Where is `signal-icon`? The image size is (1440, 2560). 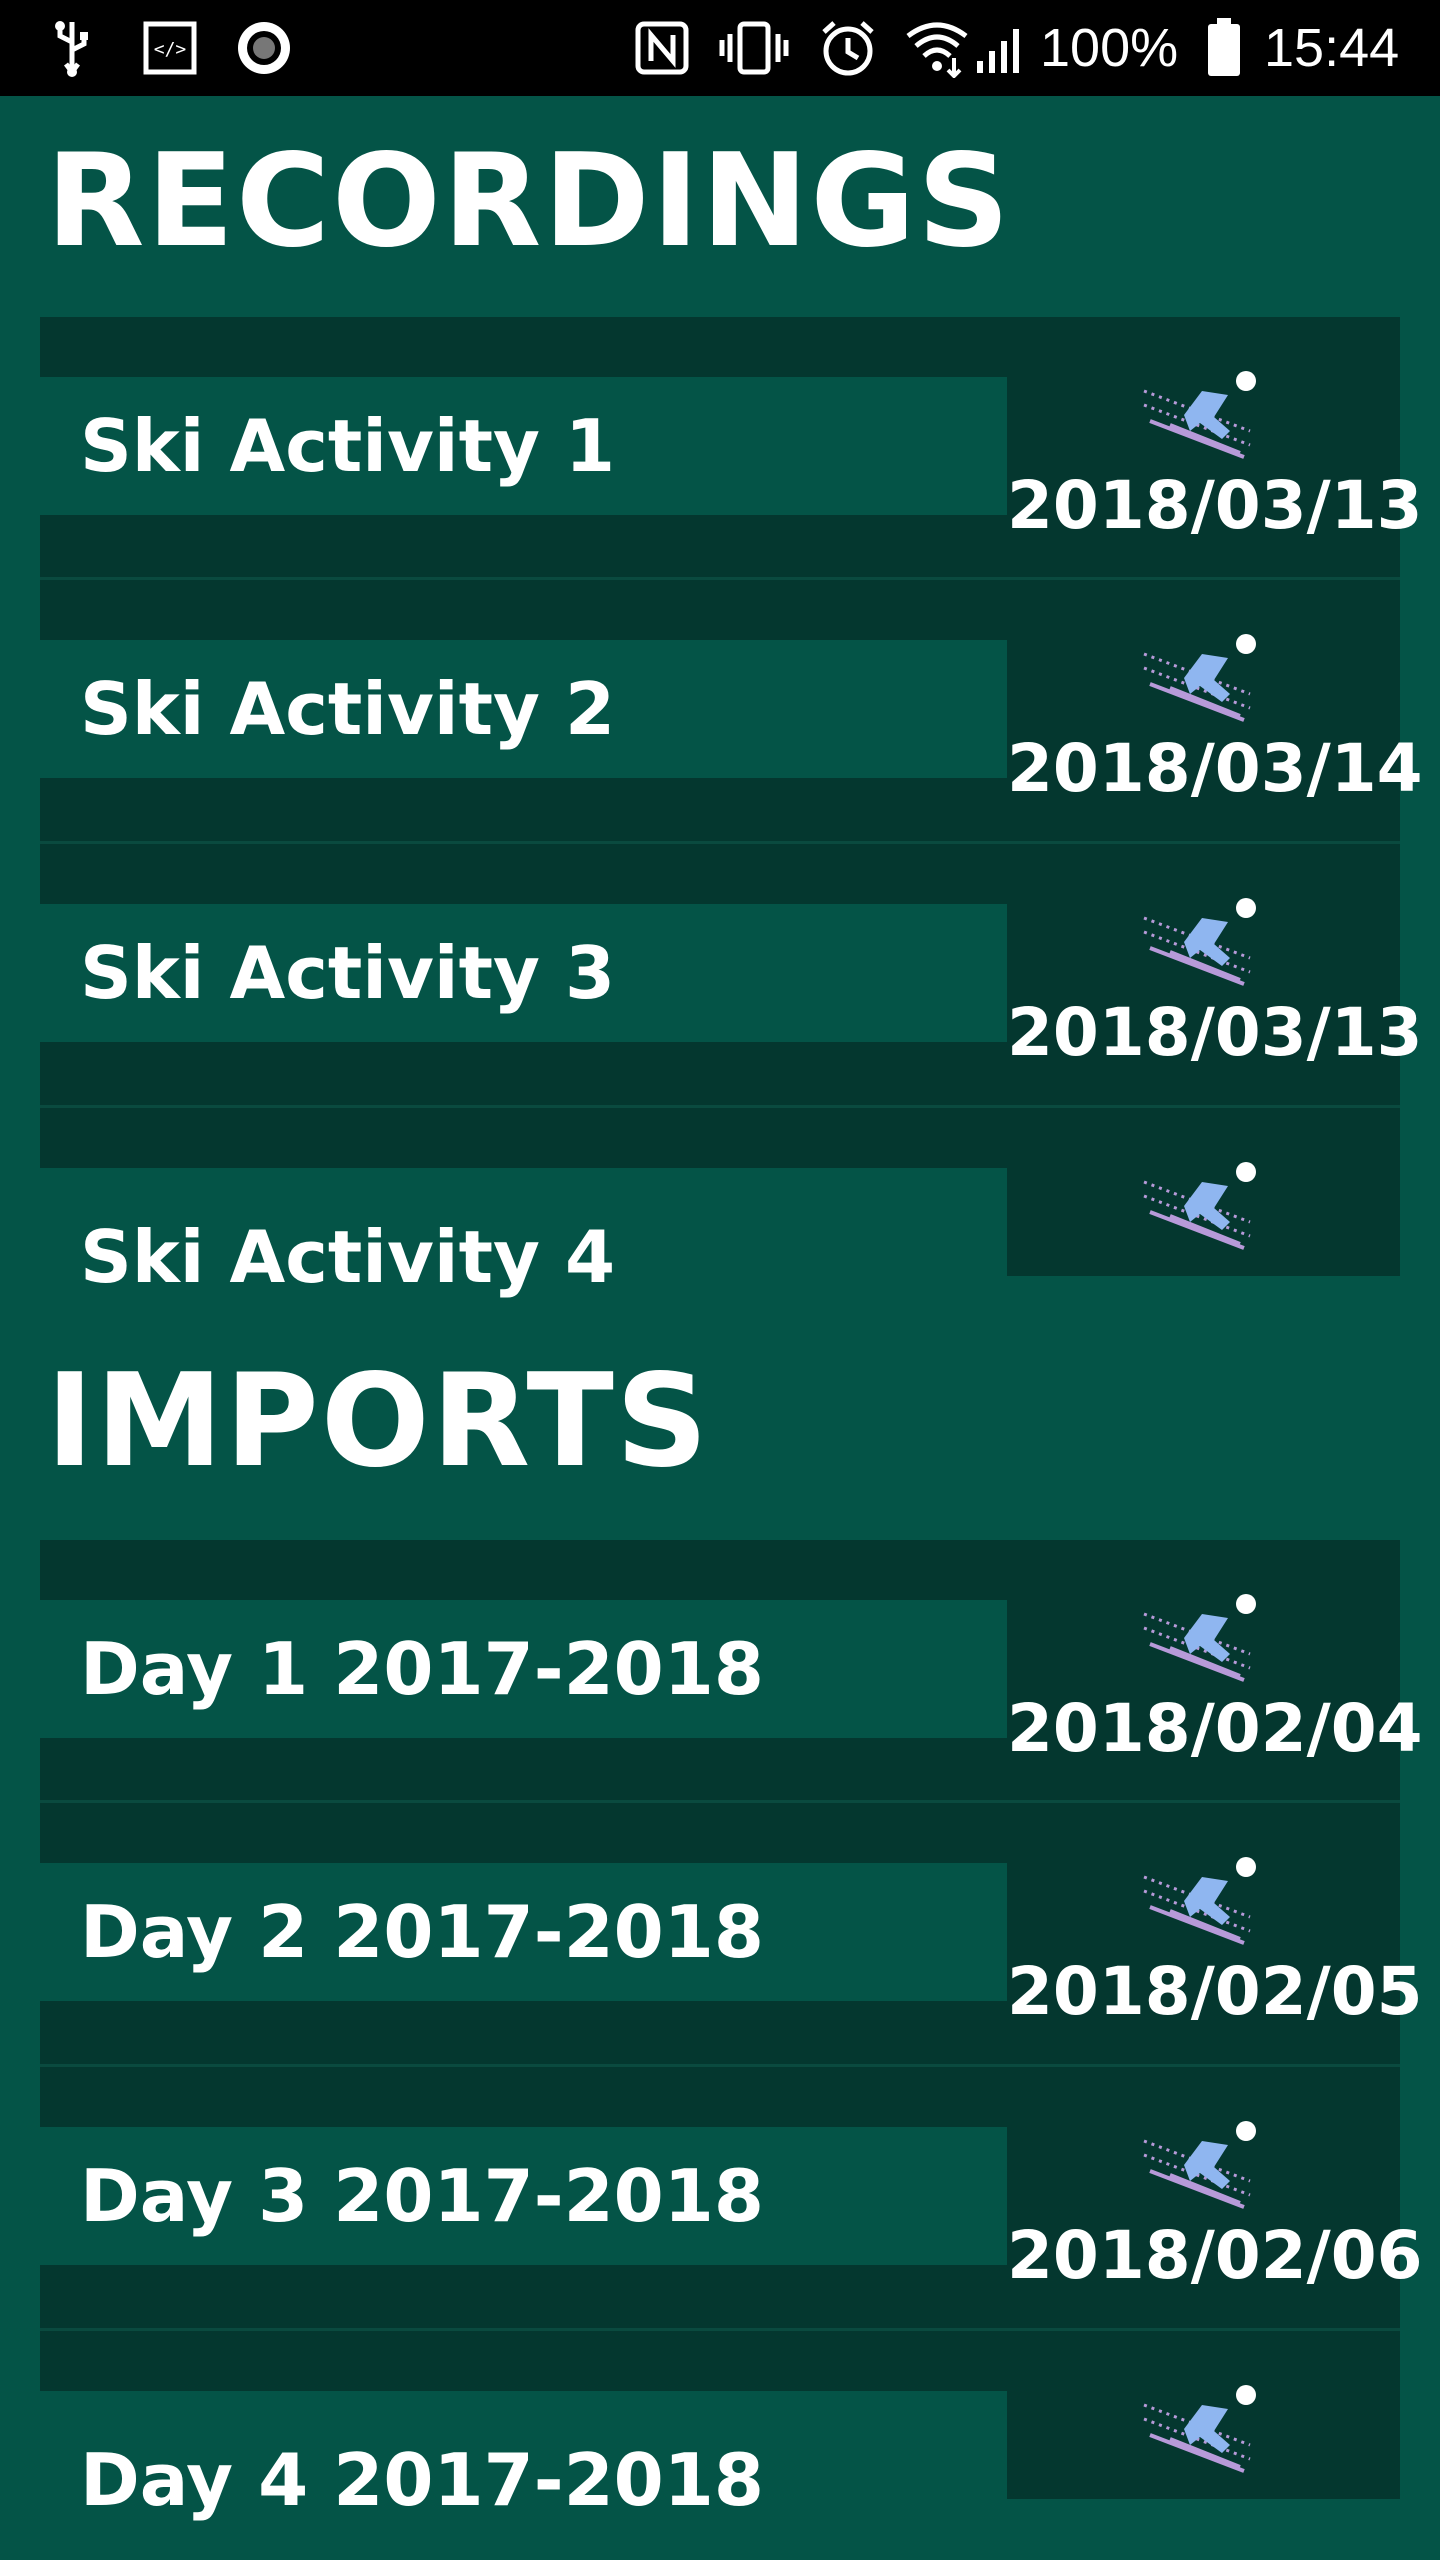
signal-icon is located at coordinates (1002, 48).